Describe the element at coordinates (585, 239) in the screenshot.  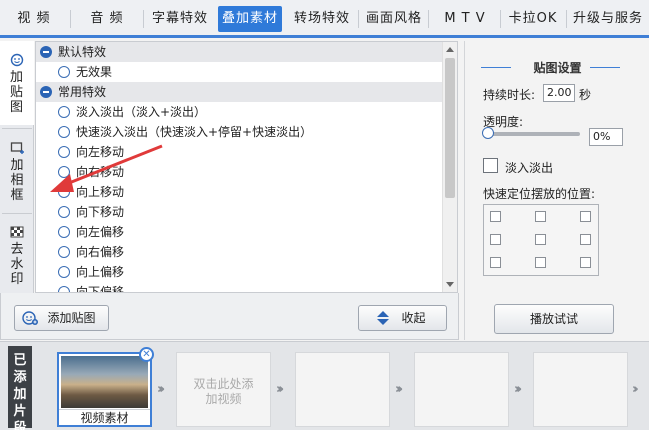
I see `position-middle-right` at that location.